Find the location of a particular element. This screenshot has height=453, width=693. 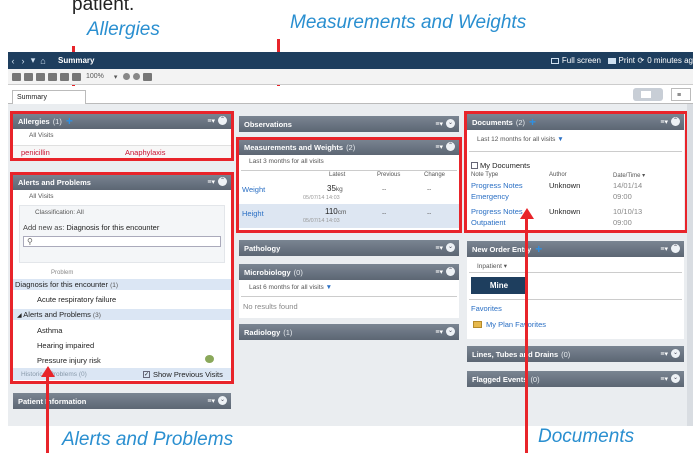

add-new-value: Diagnosis for this encounter is located at coordinates (112, 227).